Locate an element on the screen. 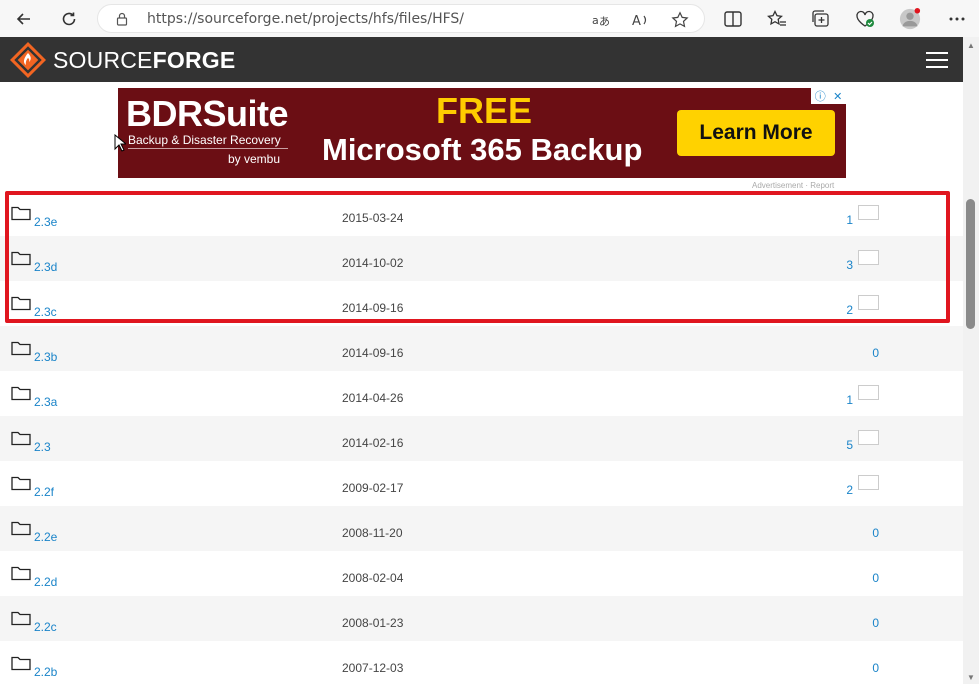 Image resolution: width=979 pixels, height=686 pixels. ad-headline: FREE is located at coordinates (484, 110).